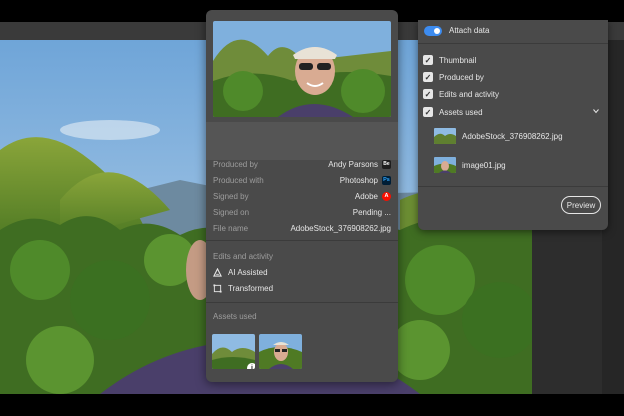  What do you see at coordinates (235, 164) in the screenshot?
I see `meta-key: Produced by` at bounding box center [235, 164].